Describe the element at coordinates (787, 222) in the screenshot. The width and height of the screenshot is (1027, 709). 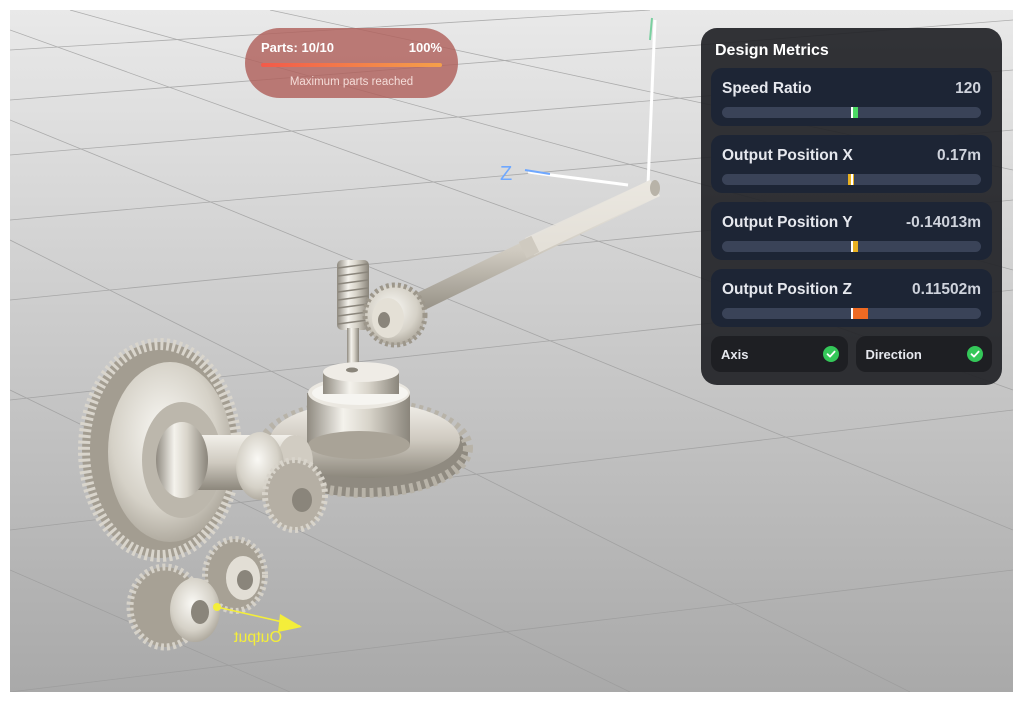
I see `metric-label: Output Position Y` at that location.